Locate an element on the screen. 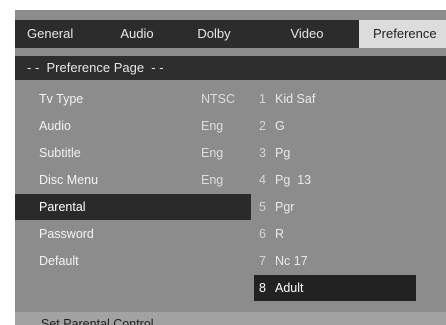 This screenshot has height=325, width=446. setting-row-subtitle: Subtitle Eng is located at coordinates (133, 153).